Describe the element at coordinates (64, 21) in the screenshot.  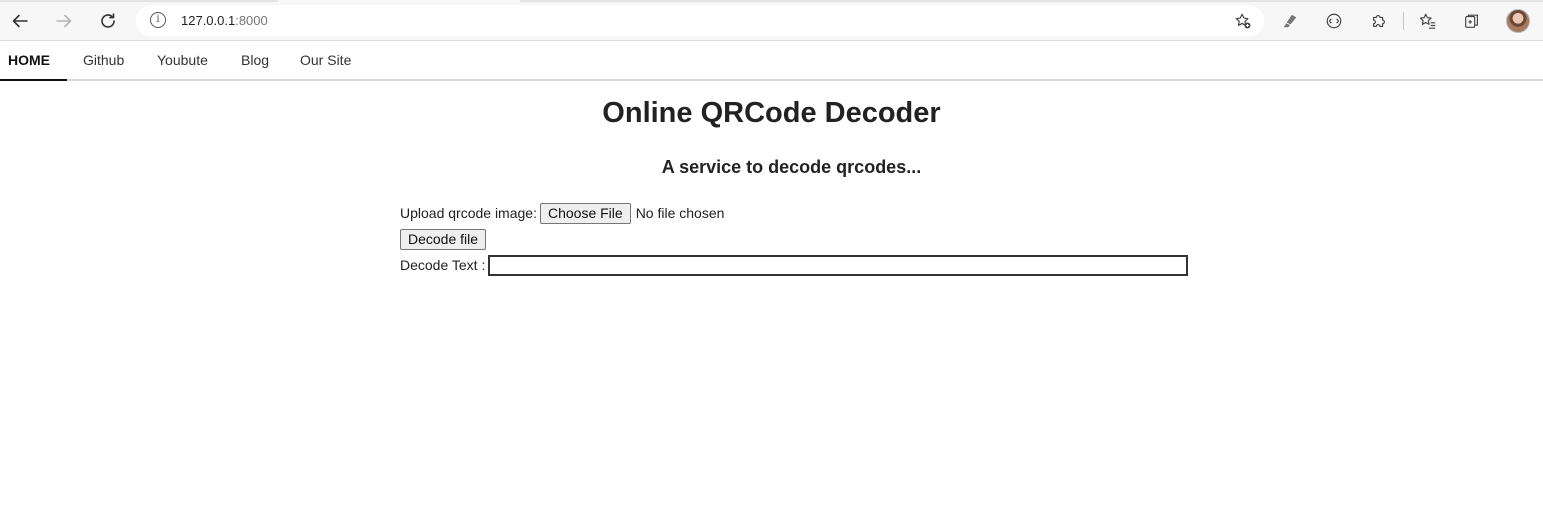
I see `forward-icon` at that location.